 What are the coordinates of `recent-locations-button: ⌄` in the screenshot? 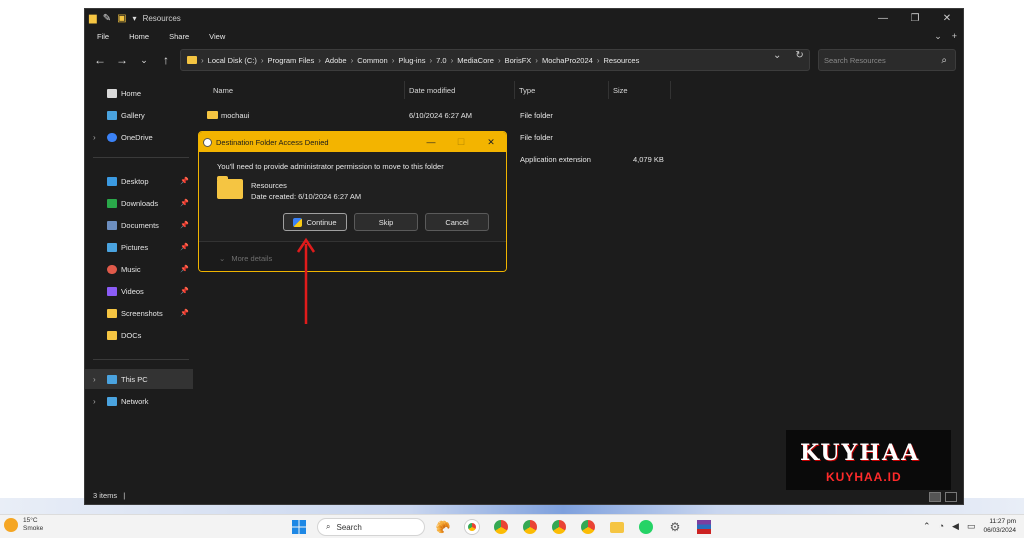 It's located at (144, 60).